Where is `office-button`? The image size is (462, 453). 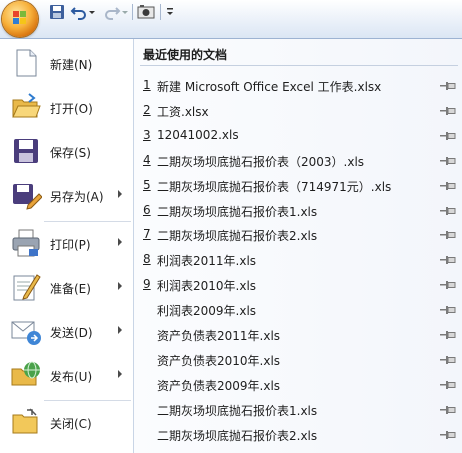 office-button is located at coordinates (20, 19).